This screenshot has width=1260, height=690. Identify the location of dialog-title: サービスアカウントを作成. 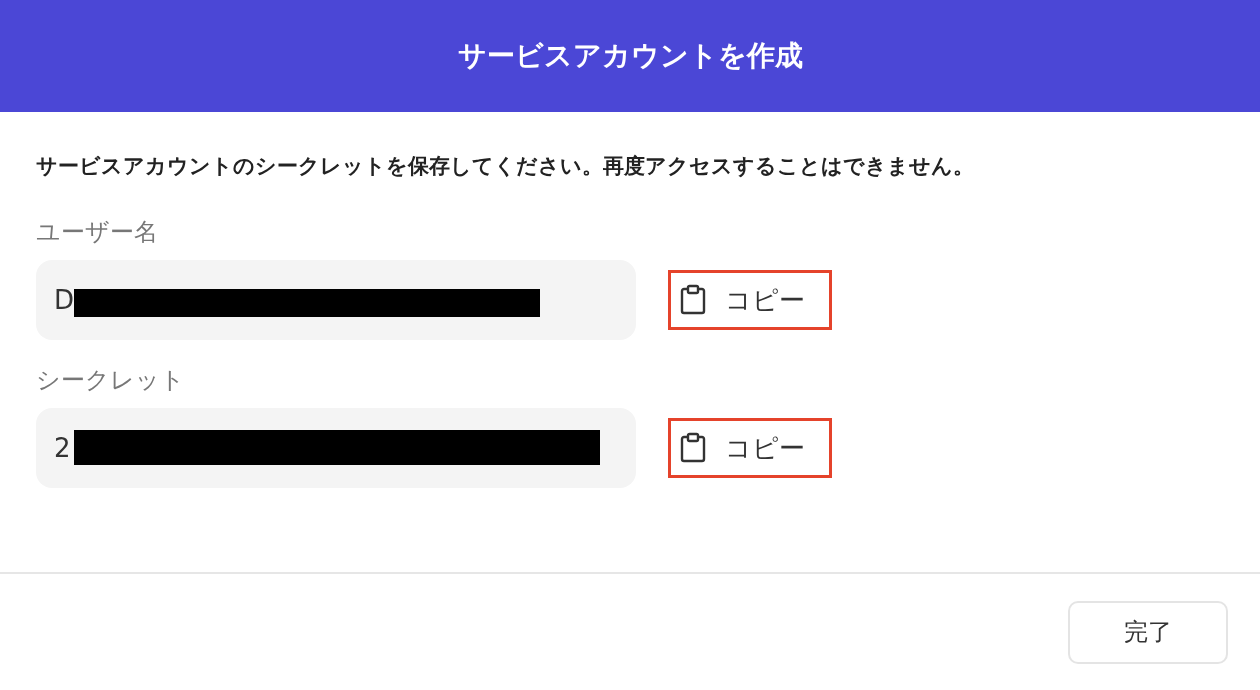
(630, 56).